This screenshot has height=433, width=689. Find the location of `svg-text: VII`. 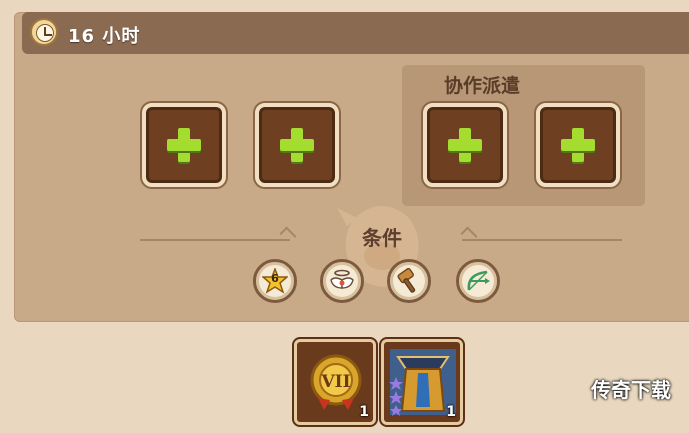

svg-text: VII is located at coordinates (335, 382).